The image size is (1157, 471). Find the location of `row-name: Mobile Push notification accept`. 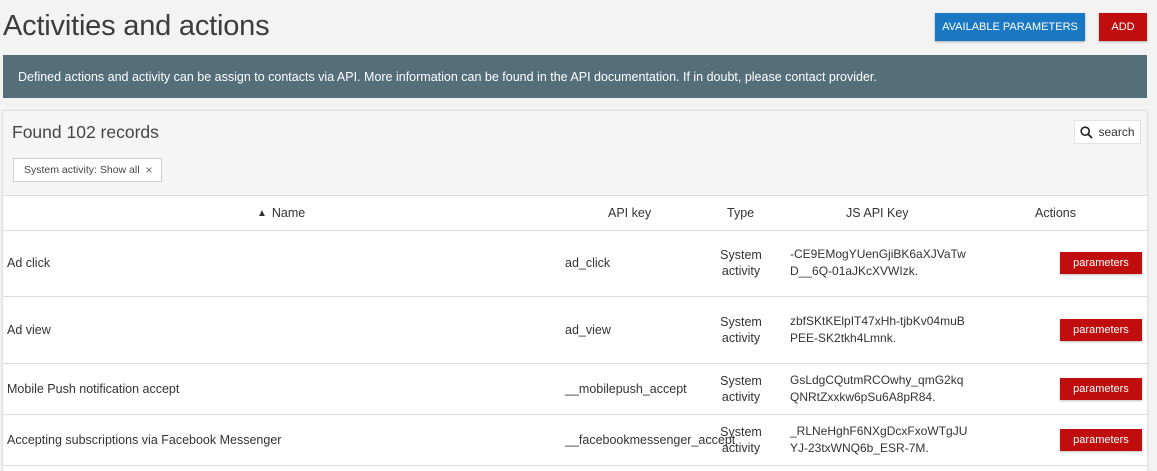

row-name: Mobile Push notification accept is located at coordinates (93, 389).